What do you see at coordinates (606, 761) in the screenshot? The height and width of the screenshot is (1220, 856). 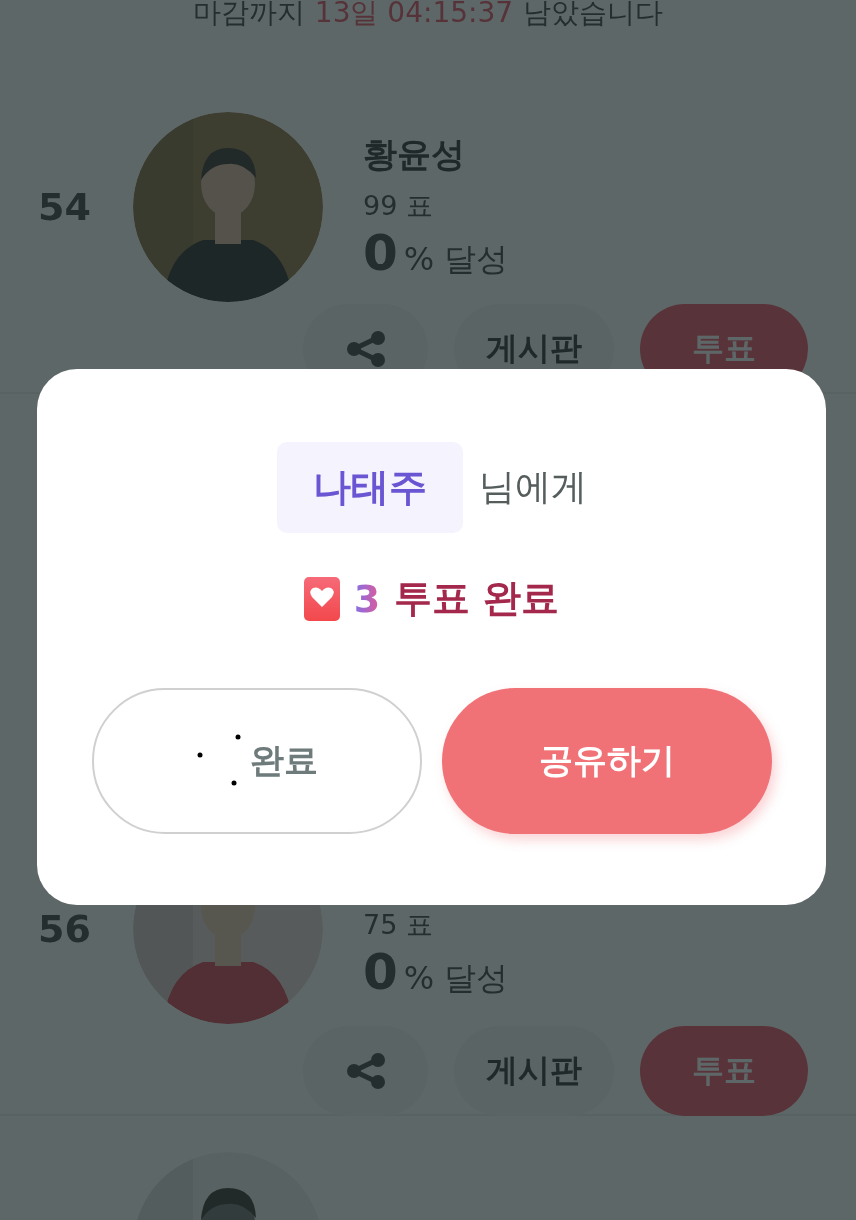 I see `share-button: 공유하기` at bounding box center [606, 761].